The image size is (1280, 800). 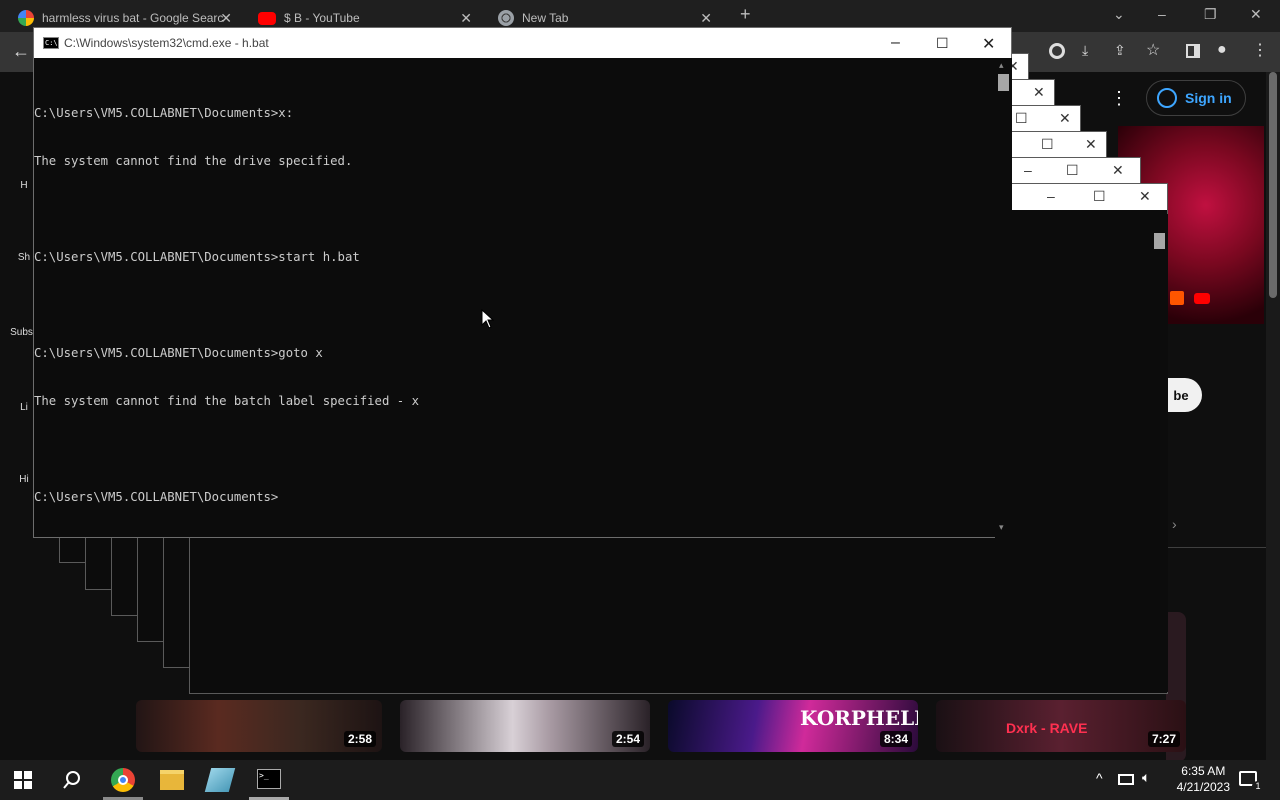 What do you see at coordinates (164, 113) in the screenshot?
I see `console-line: C:\Users\VM5.COLLABNET\Documents>x:` at bounding box center [164, 113].